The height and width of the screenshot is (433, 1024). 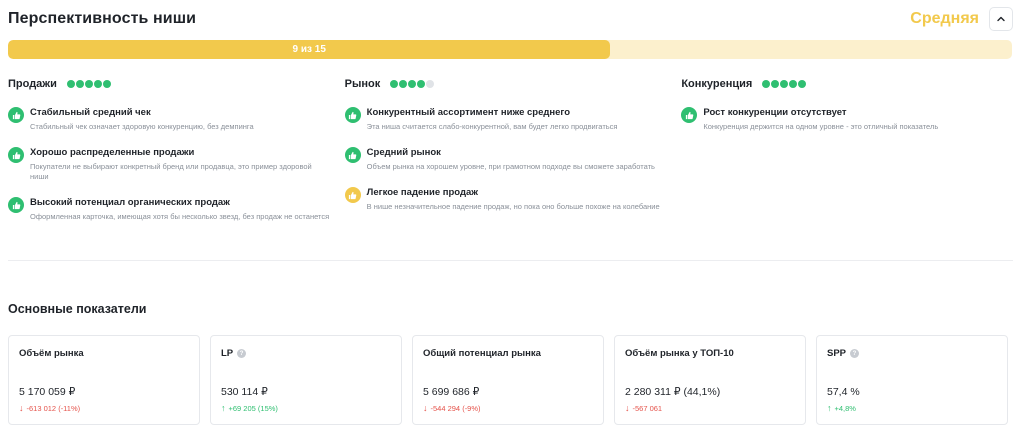 What do you see at coordinates (829, 408) in the screenshot?
I see `arrow-up-icon: ↑` at bounding box center [829, 408].